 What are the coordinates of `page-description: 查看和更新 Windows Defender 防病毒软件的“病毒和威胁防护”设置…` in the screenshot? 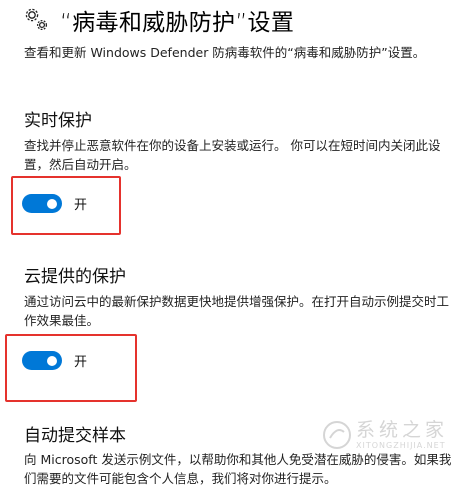 It's located at (225, 52).